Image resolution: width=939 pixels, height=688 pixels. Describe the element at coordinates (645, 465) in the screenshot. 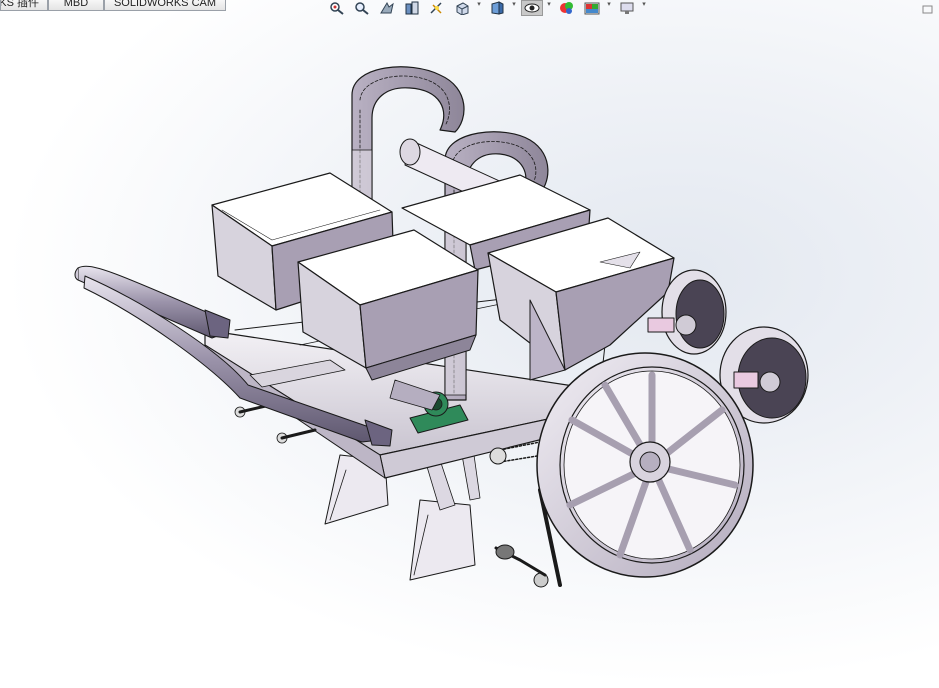

I see `drive-wheel` at that location.